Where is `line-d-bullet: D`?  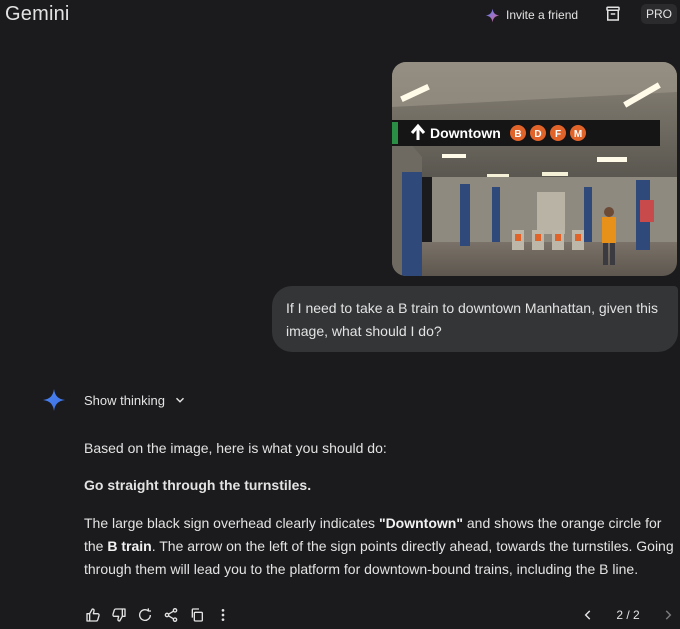 line-d-bullet: D is located at coordinates (537, 134).